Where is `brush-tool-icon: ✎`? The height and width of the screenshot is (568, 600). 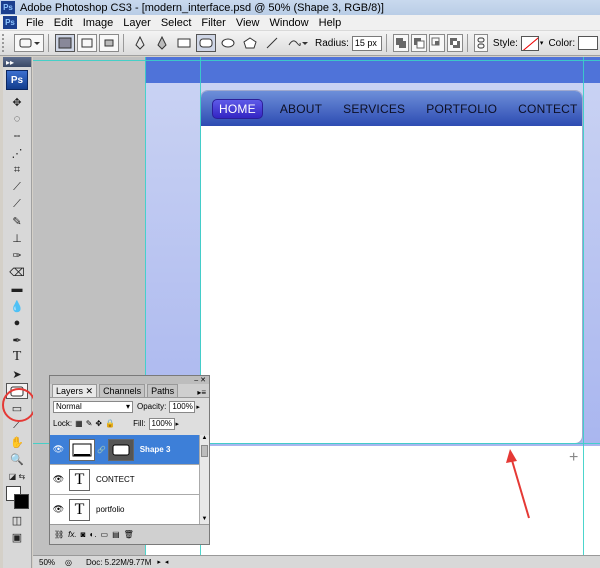
brush-tool-icon: ✎ is located at coordinates (17, 221).